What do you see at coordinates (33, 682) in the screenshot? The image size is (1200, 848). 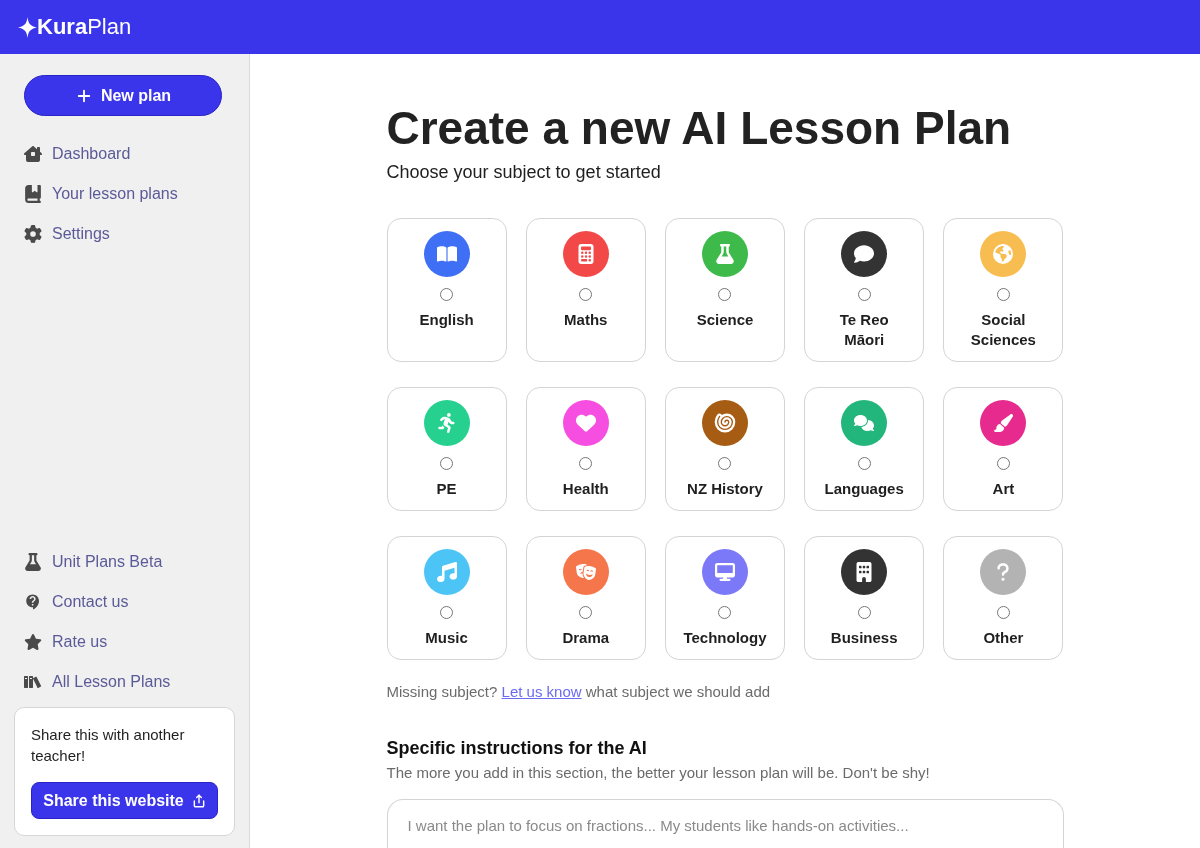 I see `books-icon` at bounding box center [33, 682].